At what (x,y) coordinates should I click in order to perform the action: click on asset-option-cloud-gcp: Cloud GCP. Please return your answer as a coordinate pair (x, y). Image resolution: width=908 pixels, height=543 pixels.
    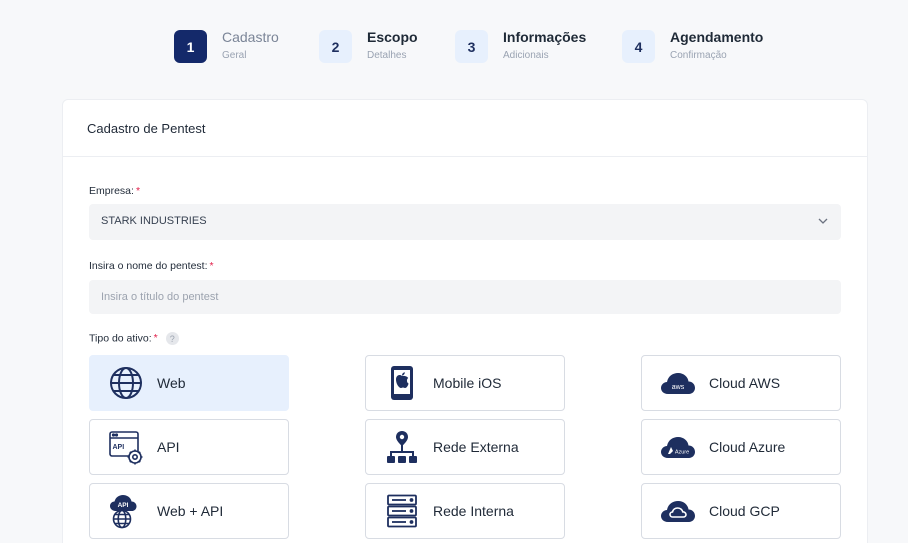
    Looking at the image, I should click on (741, 511).